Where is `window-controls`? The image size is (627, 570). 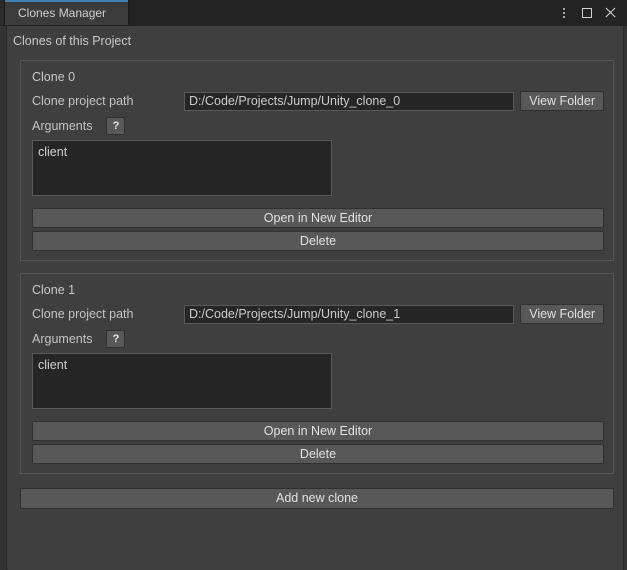 window-controls is located at coordinates (590, 12).